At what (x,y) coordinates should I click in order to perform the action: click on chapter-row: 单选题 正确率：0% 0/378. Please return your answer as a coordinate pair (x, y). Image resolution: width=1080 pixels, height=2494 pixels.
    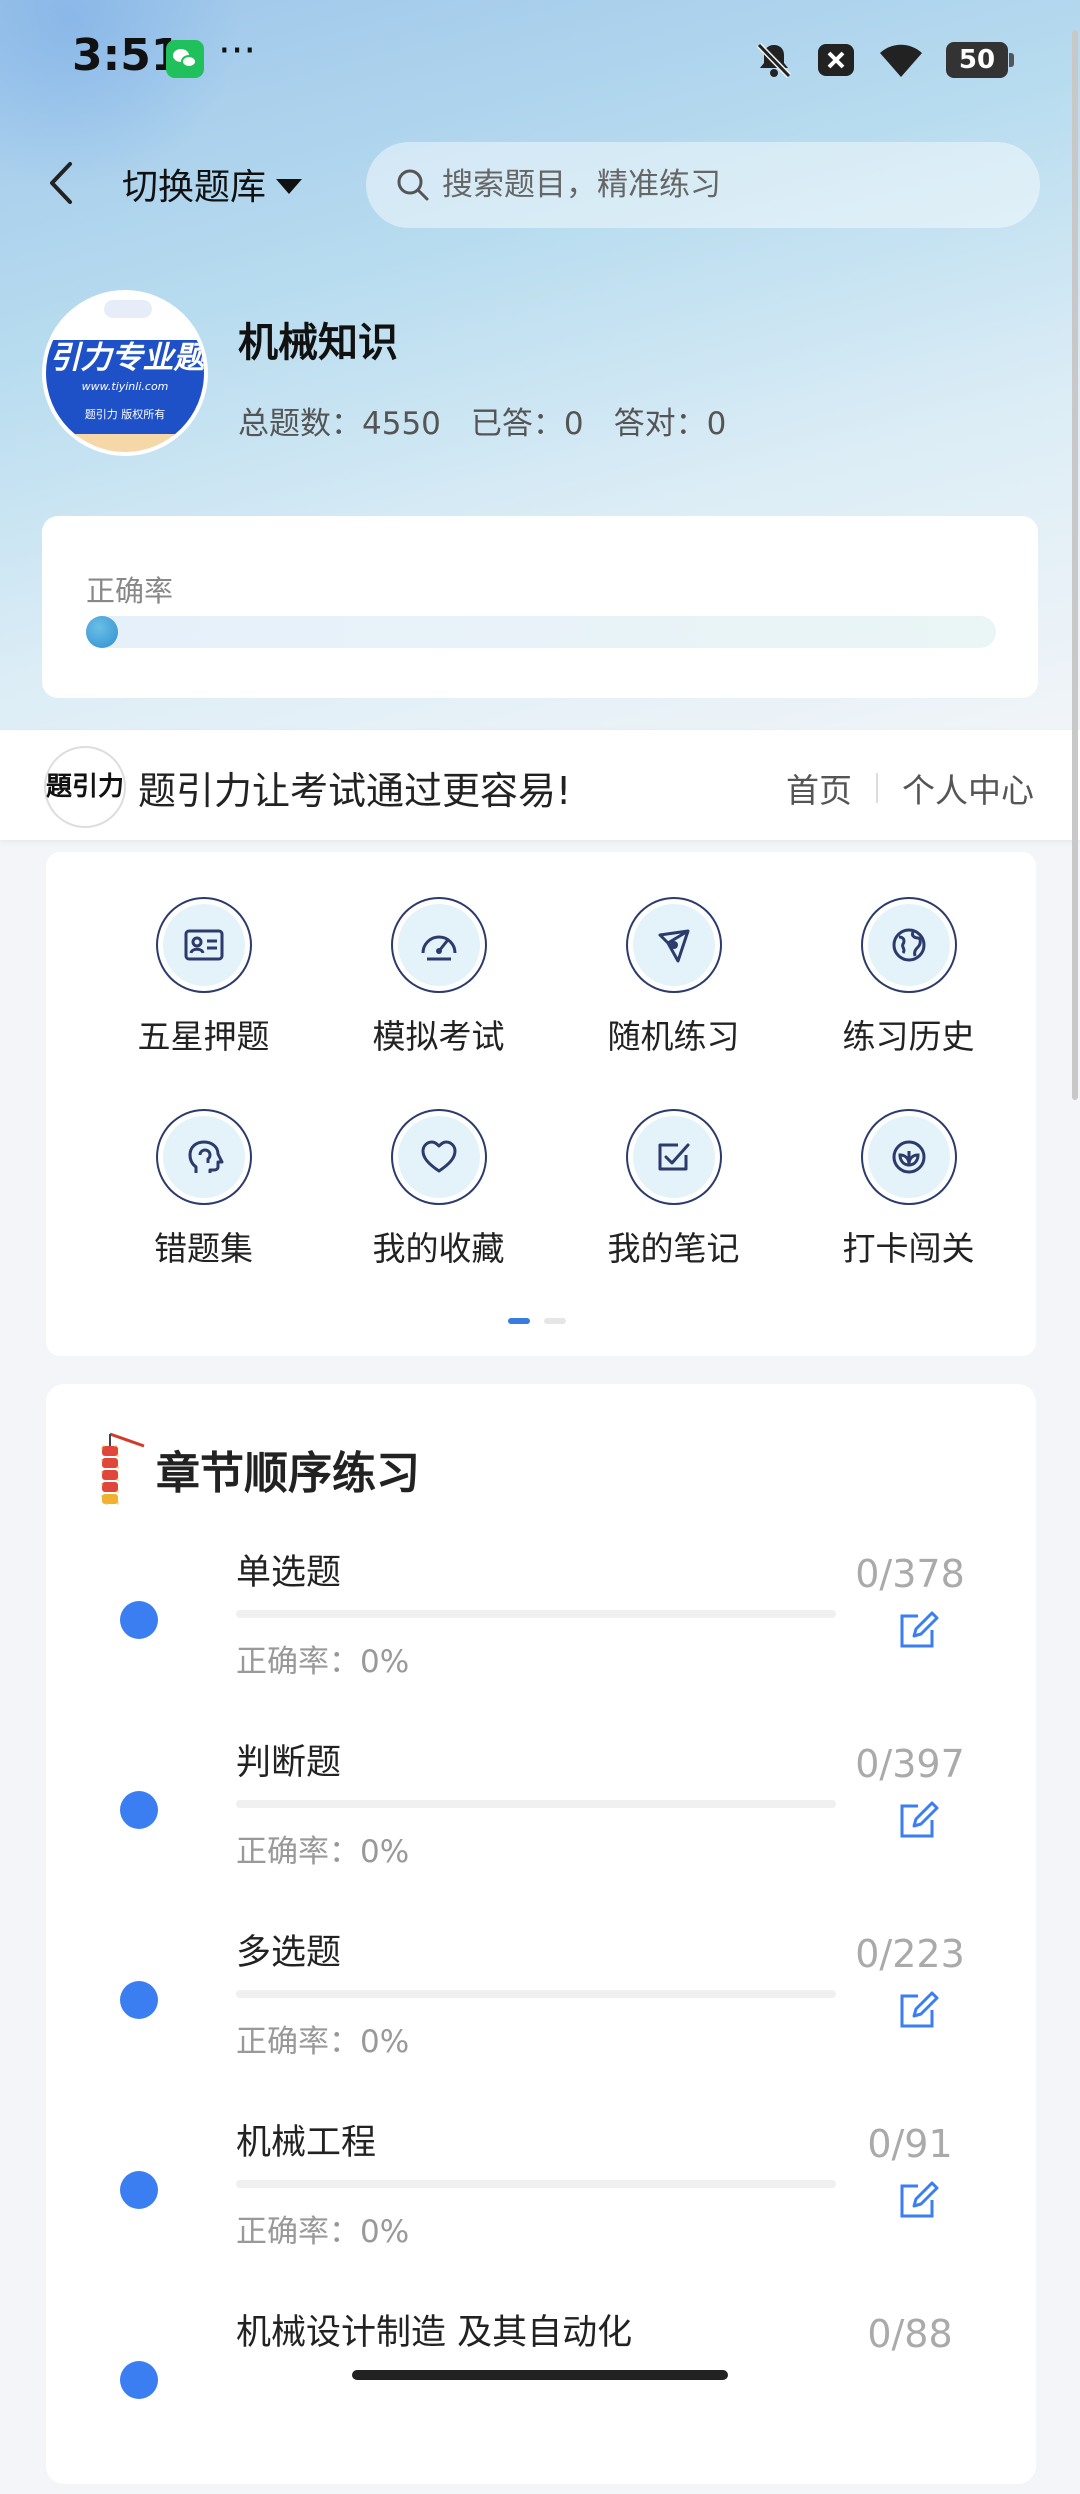
    Looking at the image, I should click on (541, 1639).